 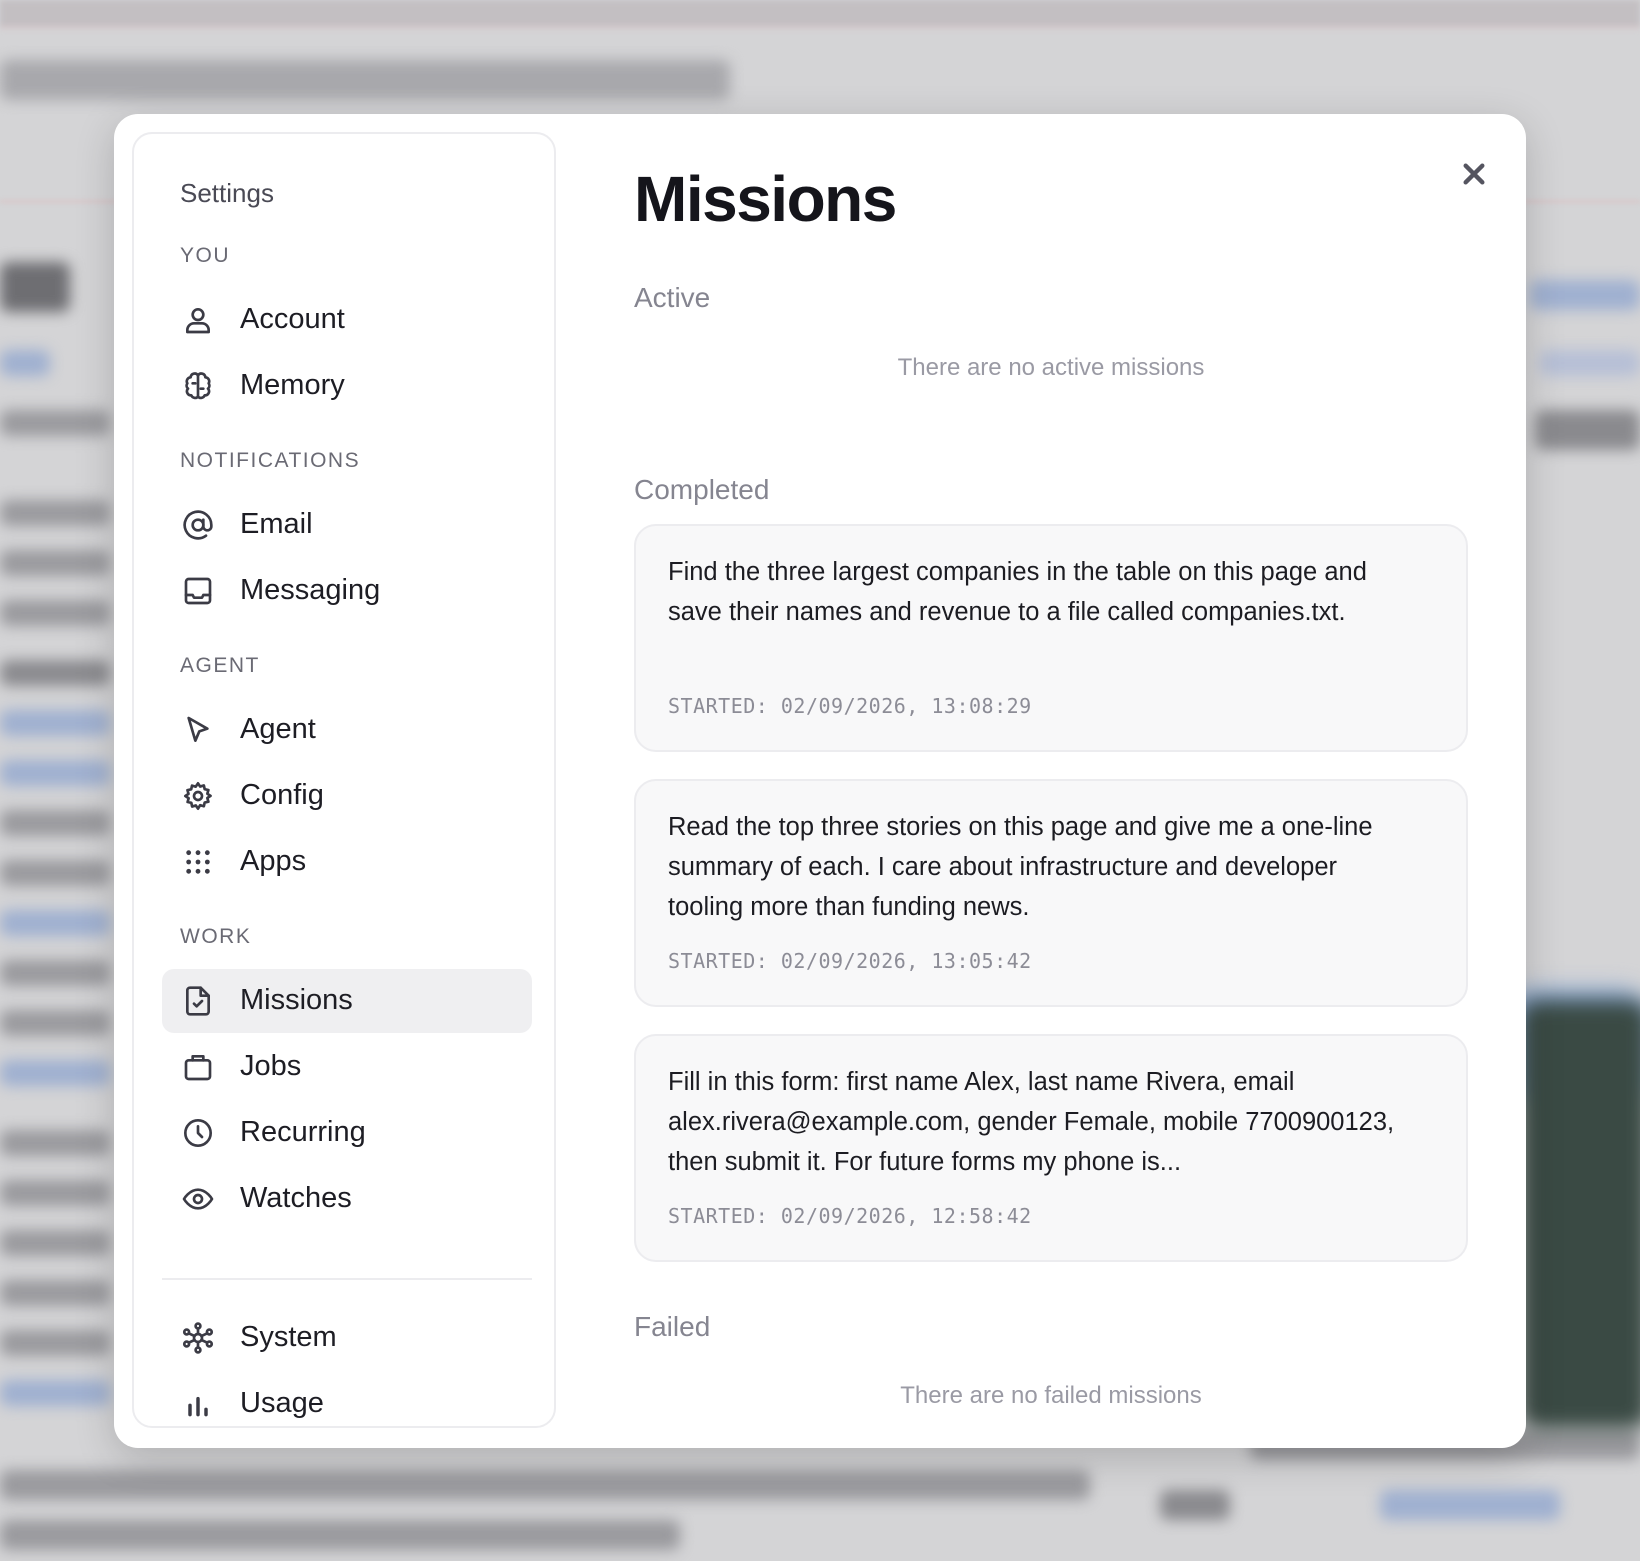 I want to click on sidebar-item-messaging: Messaging, so click(x=347, y=591).